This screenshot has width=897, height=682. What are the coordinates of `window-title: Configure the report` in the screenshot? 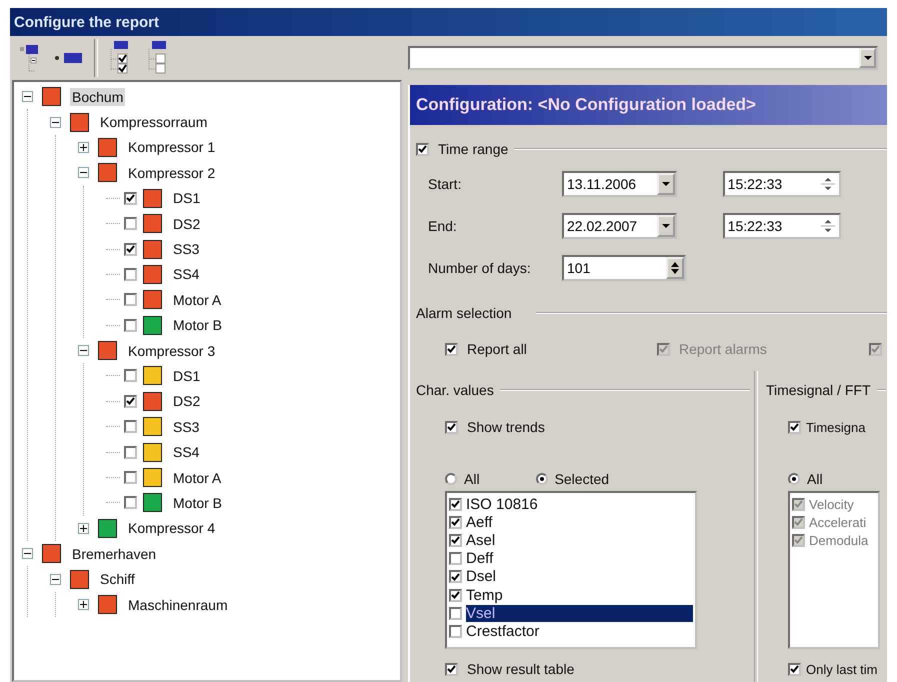 It's located at (448, 22).